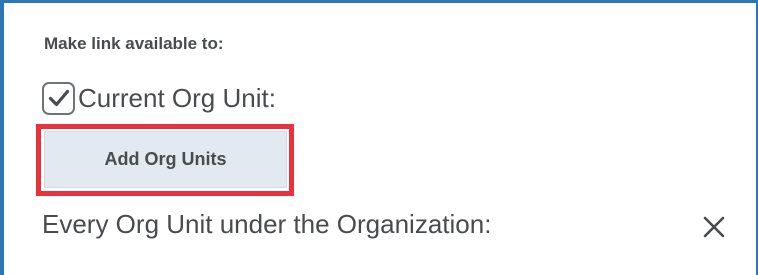 Image resolution: width=758 pixels, height=275 pixels. I want to click on close-icon, so click(714, 227).